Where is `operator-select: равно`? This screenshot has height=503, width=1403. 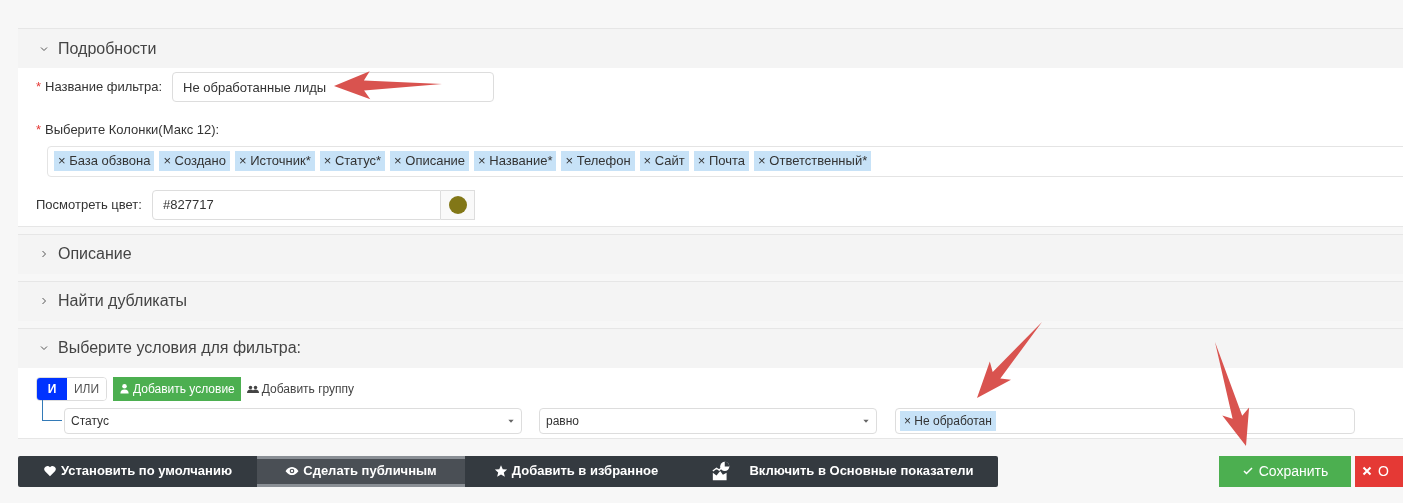 operator-select: равно is located at coordinates (708, 420).